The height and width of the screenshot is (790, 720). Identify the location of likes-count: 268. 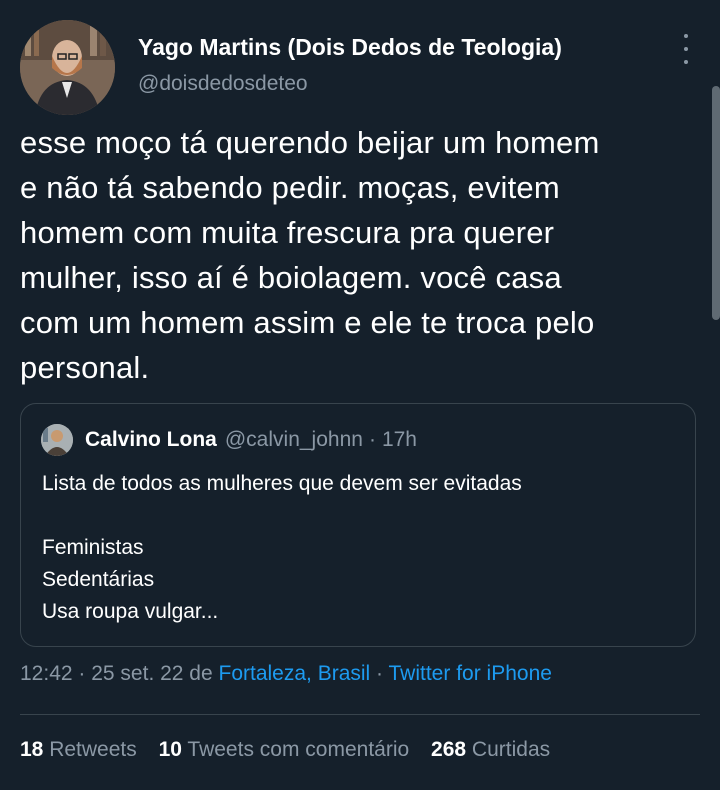
(449, 749).